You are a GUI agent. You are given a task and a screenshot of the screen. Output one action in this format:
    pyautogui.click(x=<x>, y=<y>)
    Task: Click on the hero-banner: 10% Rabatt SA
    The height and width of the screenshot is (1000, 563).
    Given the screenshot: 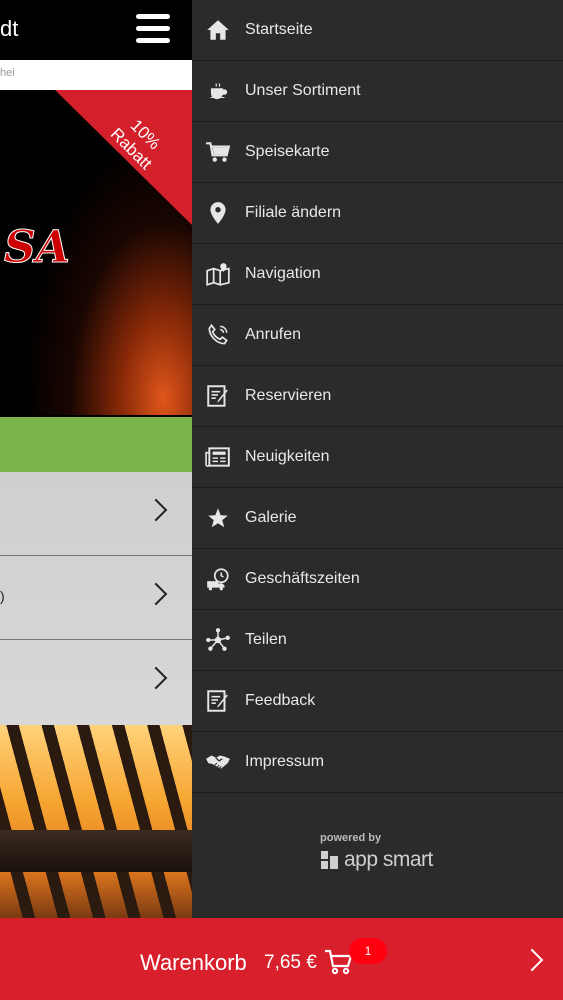 What is the action you would take?
    pyautogui.click(x=96, y=252)
    